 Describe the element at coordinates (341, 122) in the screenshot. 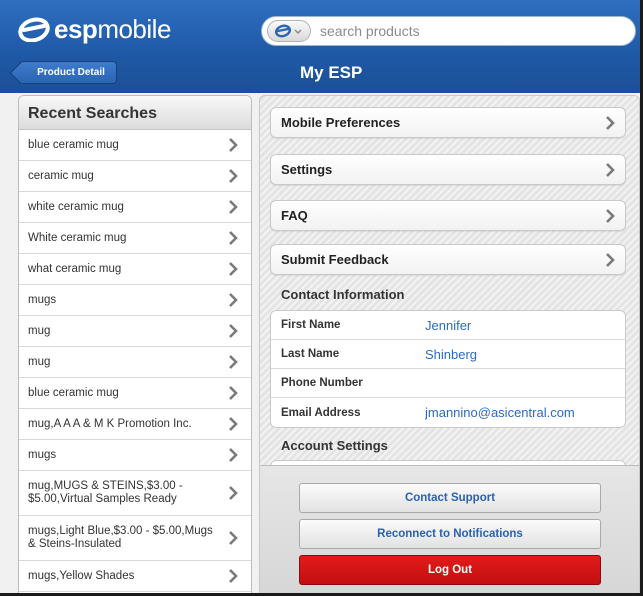

I see `mobile-preferences-label: Mobile Preferences` at that location.